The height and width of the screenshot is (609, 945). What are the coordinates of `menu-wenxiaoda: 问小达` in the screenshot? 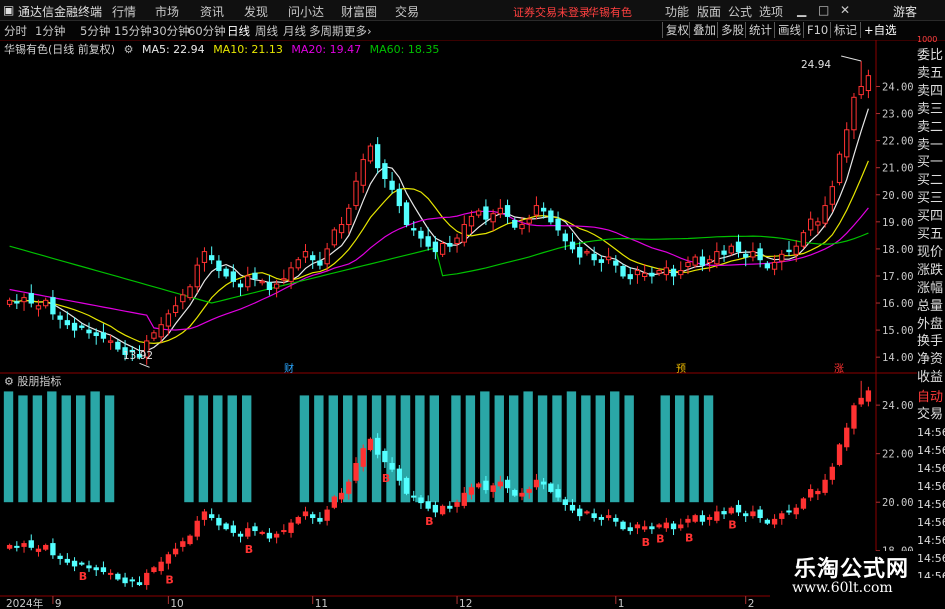 It's located at (306, 11).